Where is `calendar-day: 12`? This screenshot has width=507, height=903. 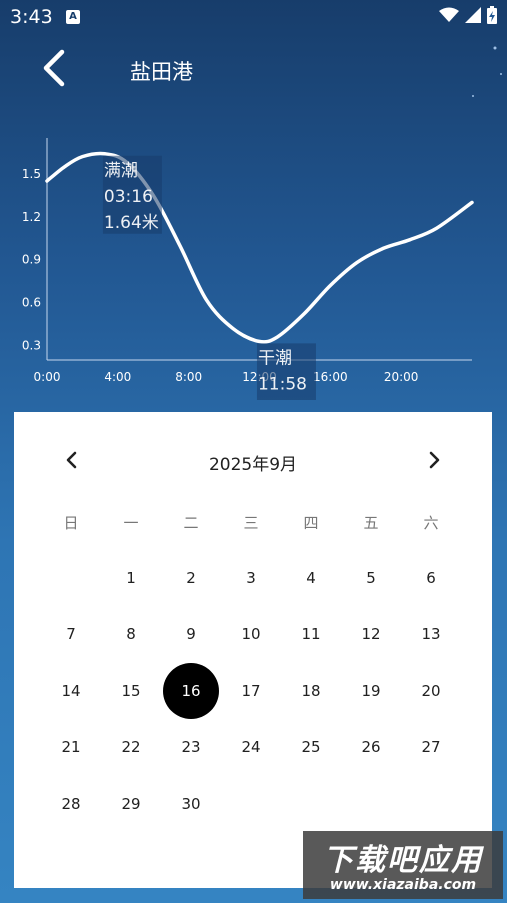
calendar-day: 12 is located at coordinates (371, 634).